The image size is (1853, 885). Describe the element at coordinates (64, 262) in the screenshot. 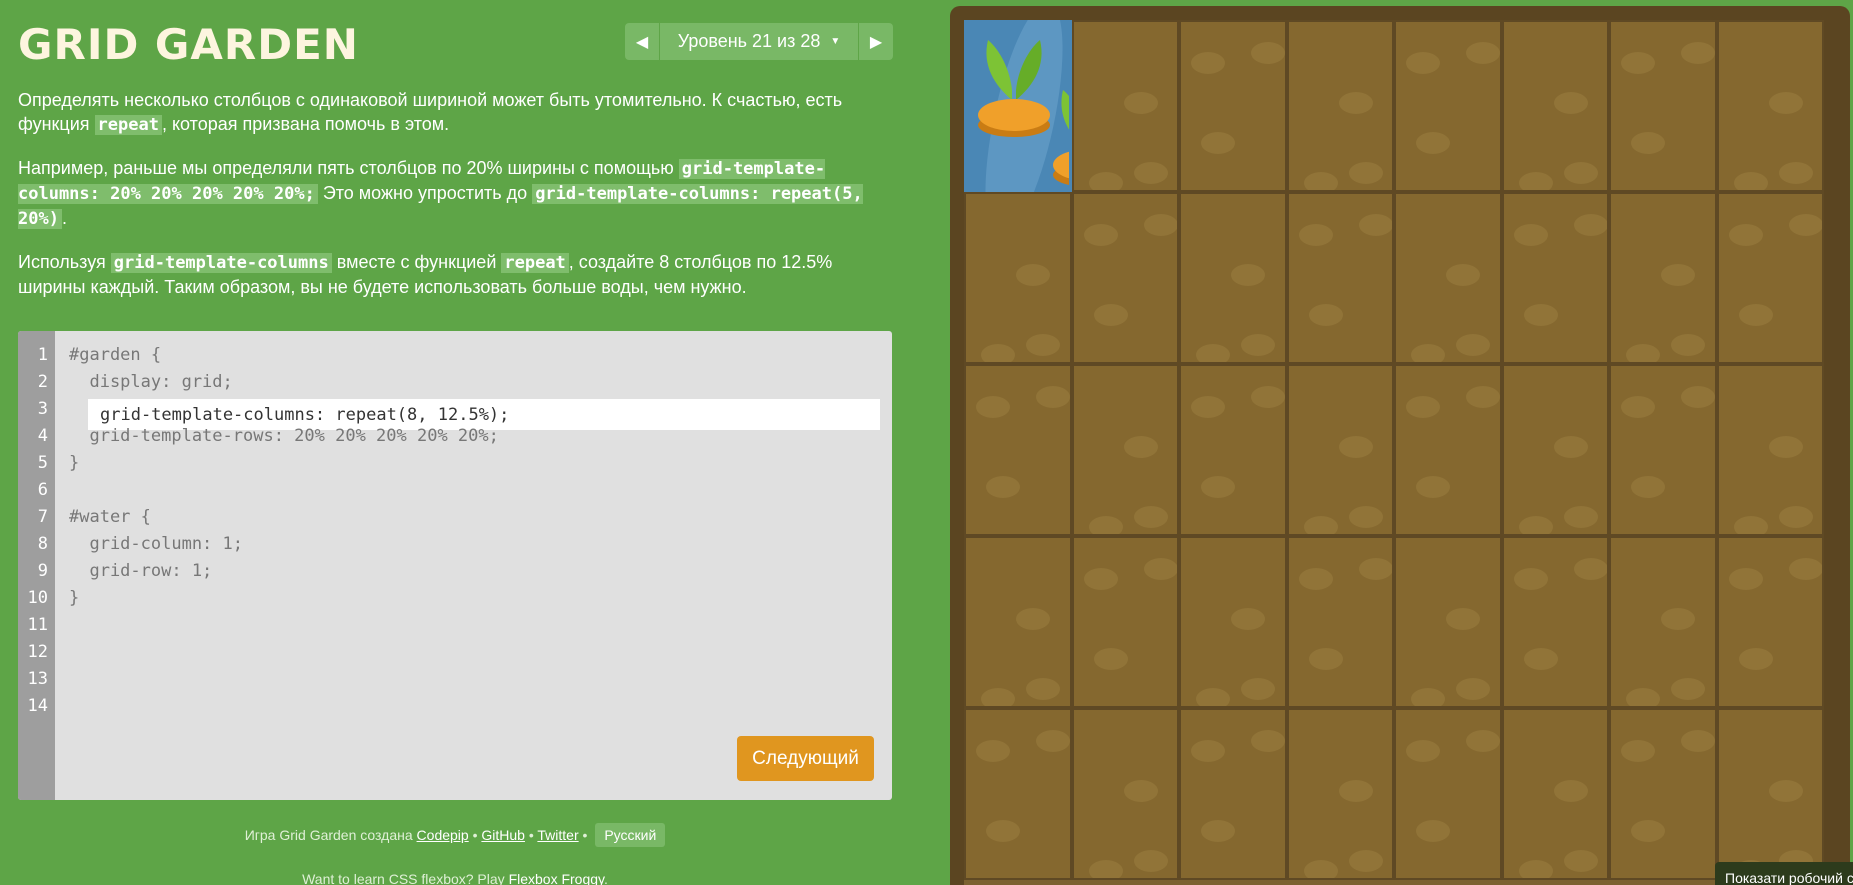

I see `paragraph-text: Используя` at that location.